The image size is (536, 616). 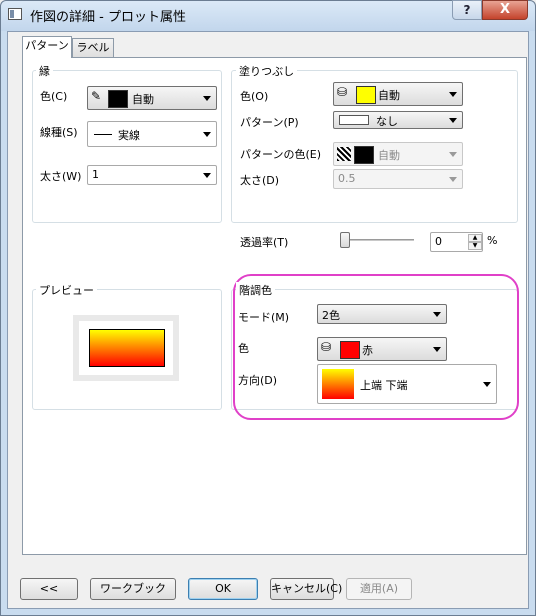 I want to click on fill-pattern-label: パターン(P), so click(x=269, y=122).